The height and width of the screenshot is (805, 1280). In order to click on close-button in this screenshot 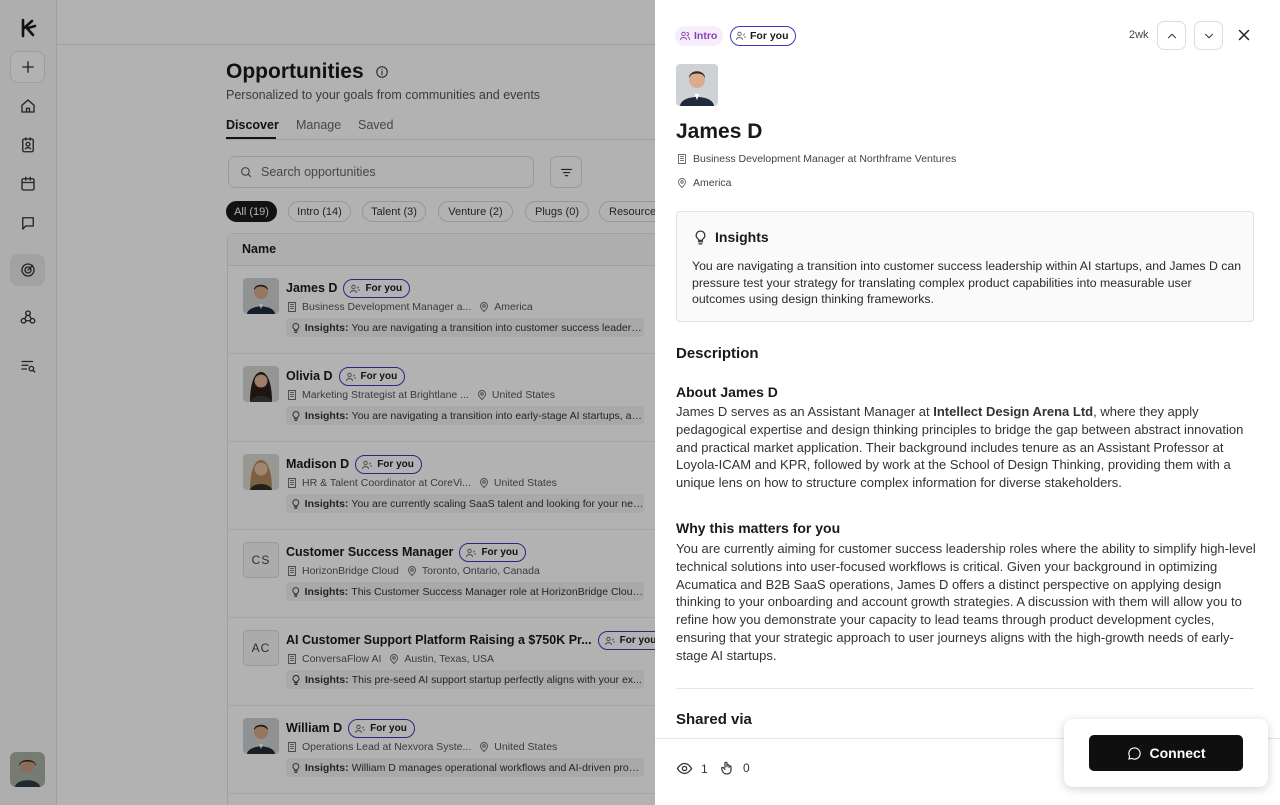, I will do `click(1244, 35)`.